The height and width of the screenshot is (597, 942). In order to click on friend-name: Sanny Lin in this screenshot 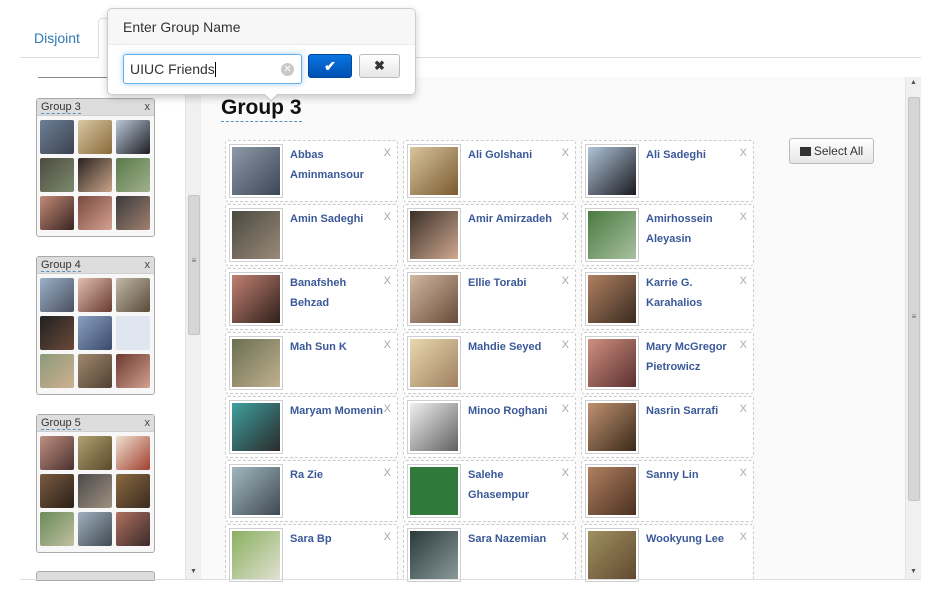, I will do `click(693, 475)`.